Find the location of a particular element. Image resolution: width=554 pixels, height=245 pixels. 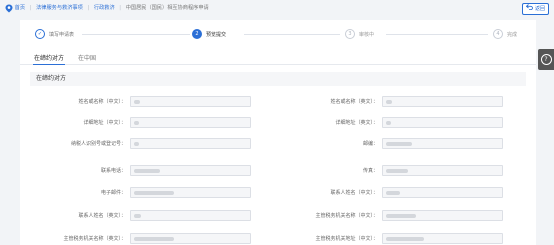

question-icon: ? is located at coordinates (546, 59).